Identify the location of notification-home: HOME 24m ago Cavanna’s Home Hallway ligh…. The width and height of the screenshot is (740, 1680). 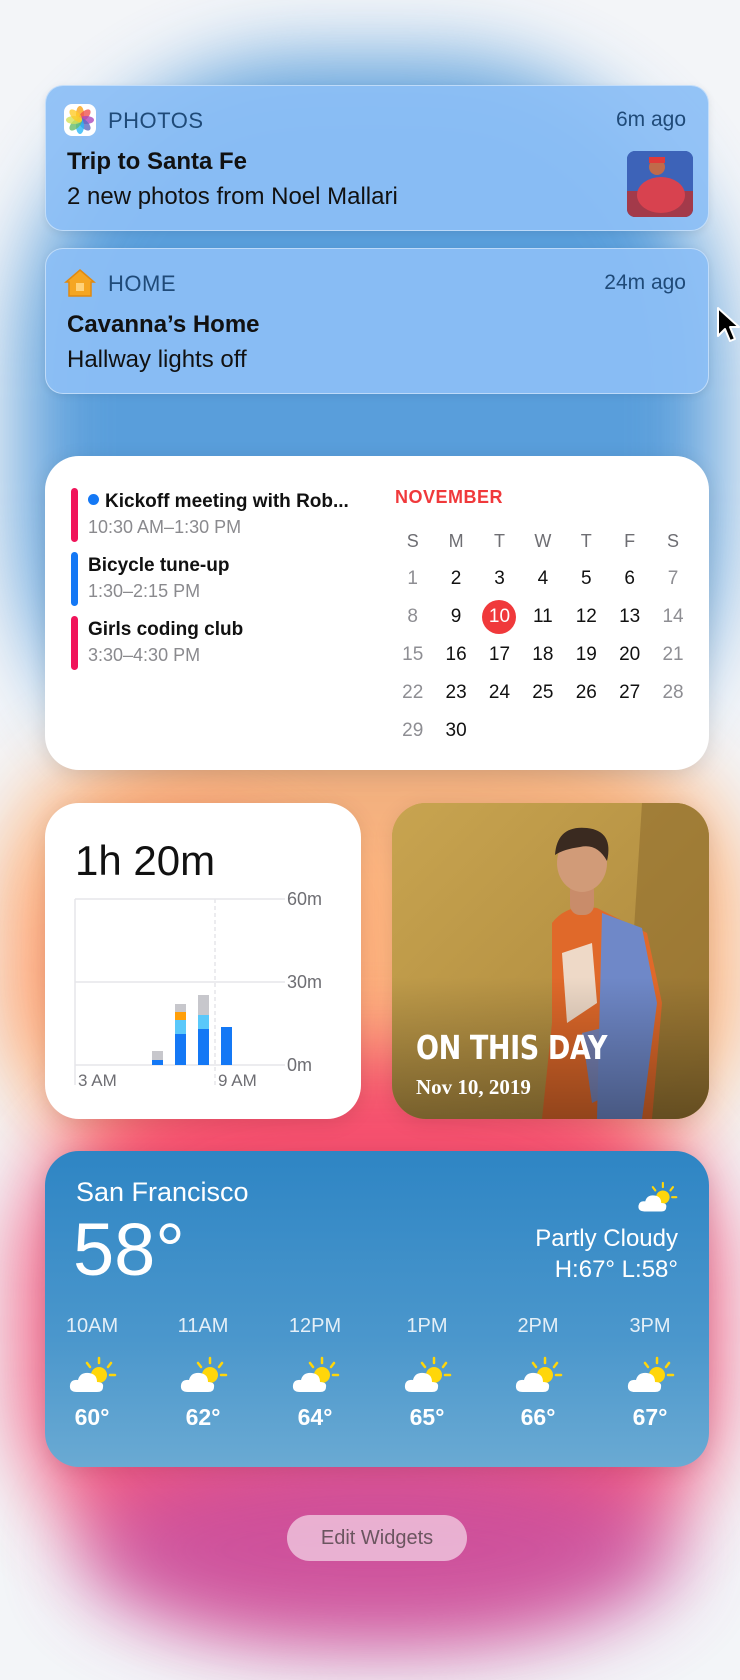
(377, 321).